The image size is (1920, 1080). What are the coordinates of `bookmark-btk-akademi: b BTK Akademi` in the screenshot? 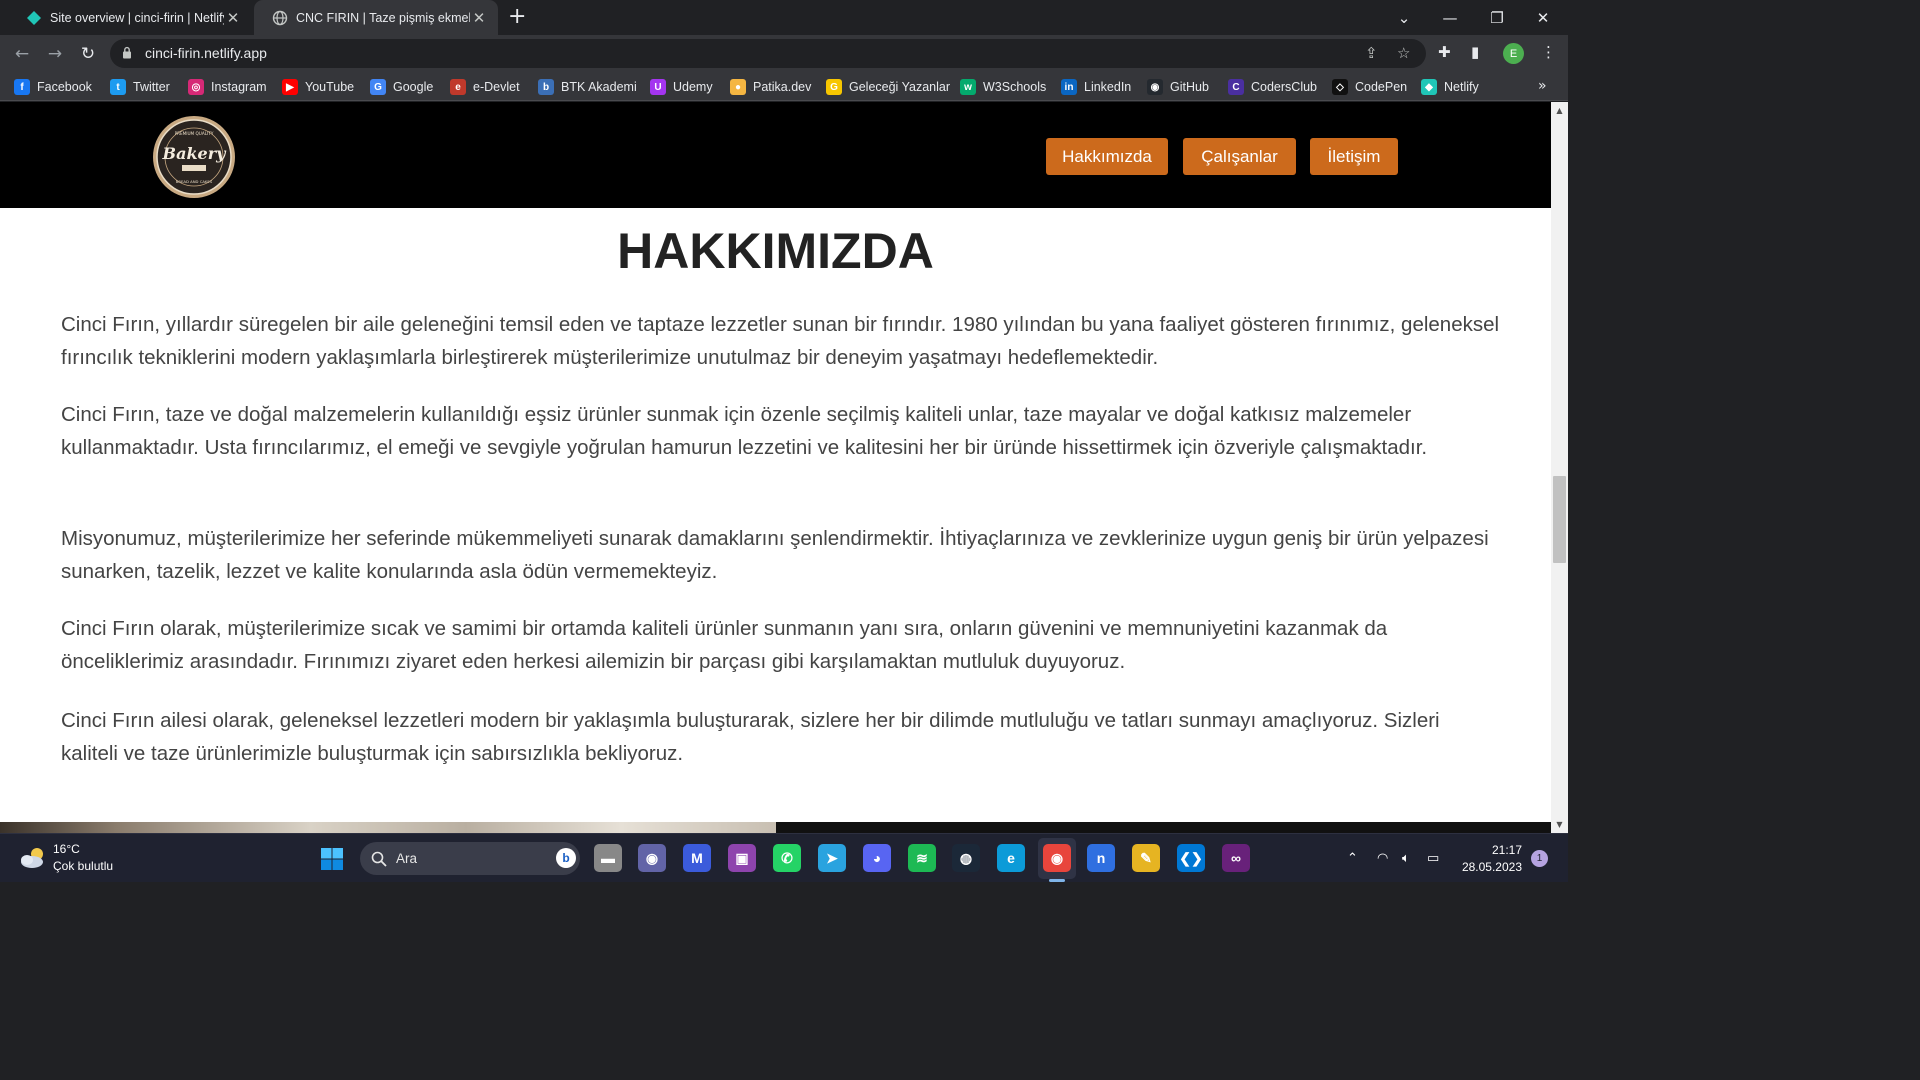 It's located at (587, 87).